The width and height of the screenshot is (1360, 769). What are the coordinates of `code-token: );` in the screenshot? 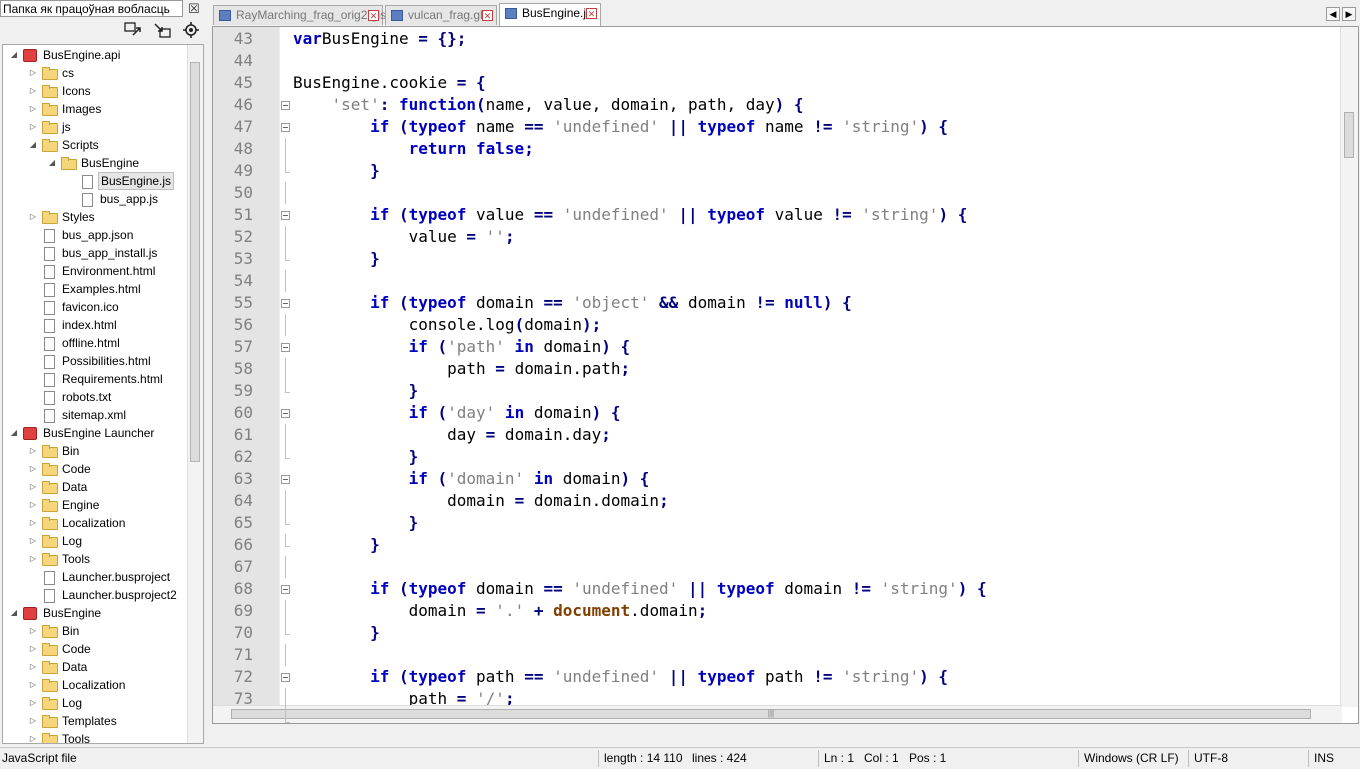 It's located at (592, 324).